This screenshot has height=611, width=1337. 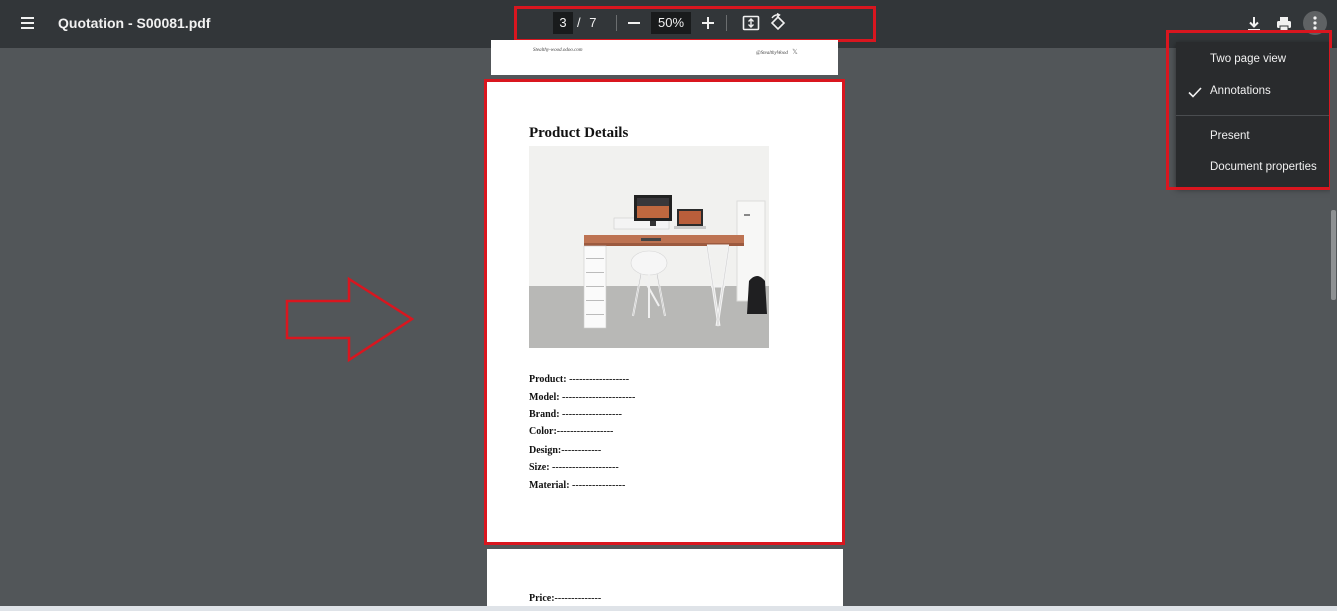 What do you see at coordinates (1248, 59) in the screenshot?
I see `menu-item-label: Two page view` at bounding box center [1248, 59].